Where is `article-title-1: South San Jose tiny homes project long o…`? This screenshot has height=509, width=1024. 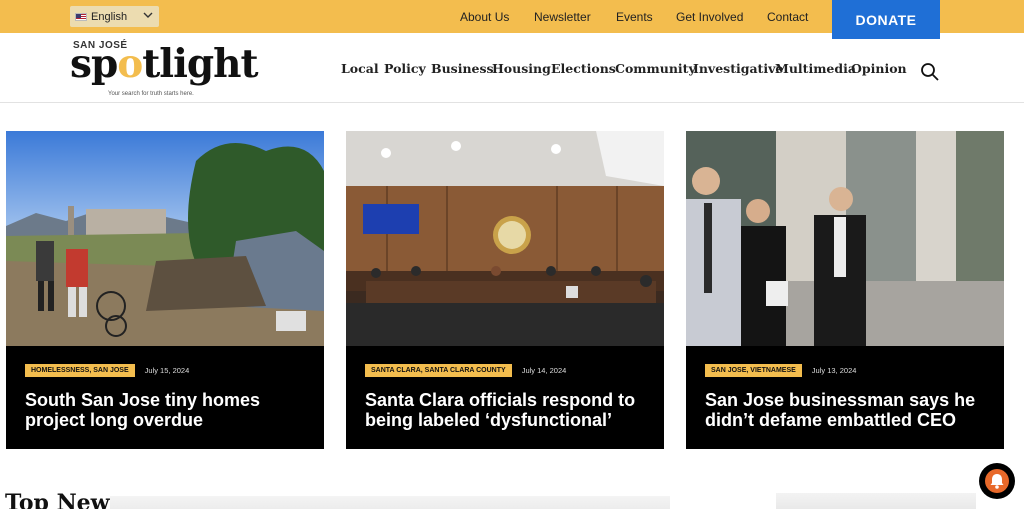
article-title-1: South San Jose tiny homes project long o… is located at coordinates (170, 410).